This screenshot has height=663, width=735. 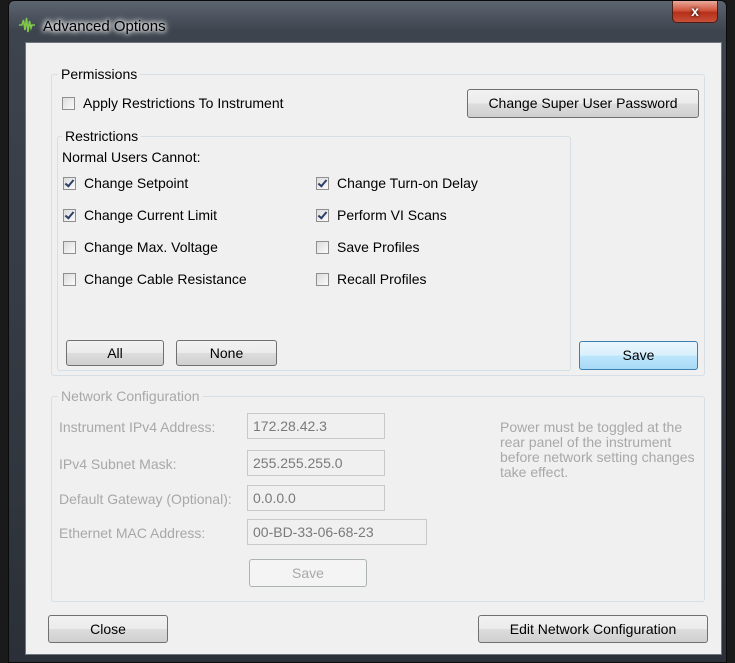 I want to click on restriction-recall-profiles: Recall Profiles, so click(x=371, y=279).